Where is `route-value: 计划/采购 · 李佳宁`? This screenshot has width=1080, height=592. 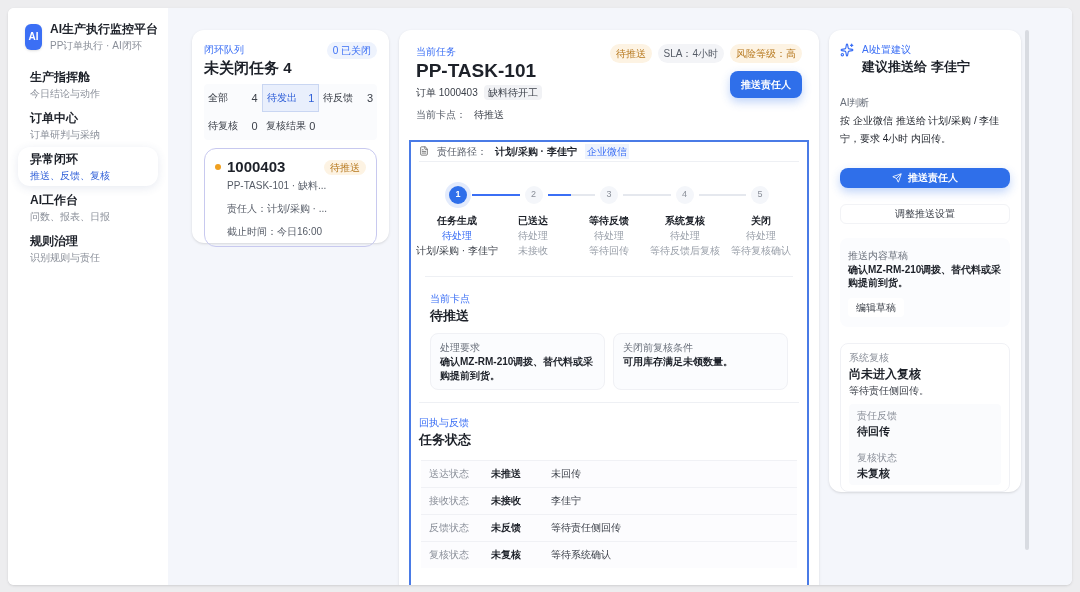 route-value: 计划/采购 · 李佳宁 is located at coordinates (536, 151).